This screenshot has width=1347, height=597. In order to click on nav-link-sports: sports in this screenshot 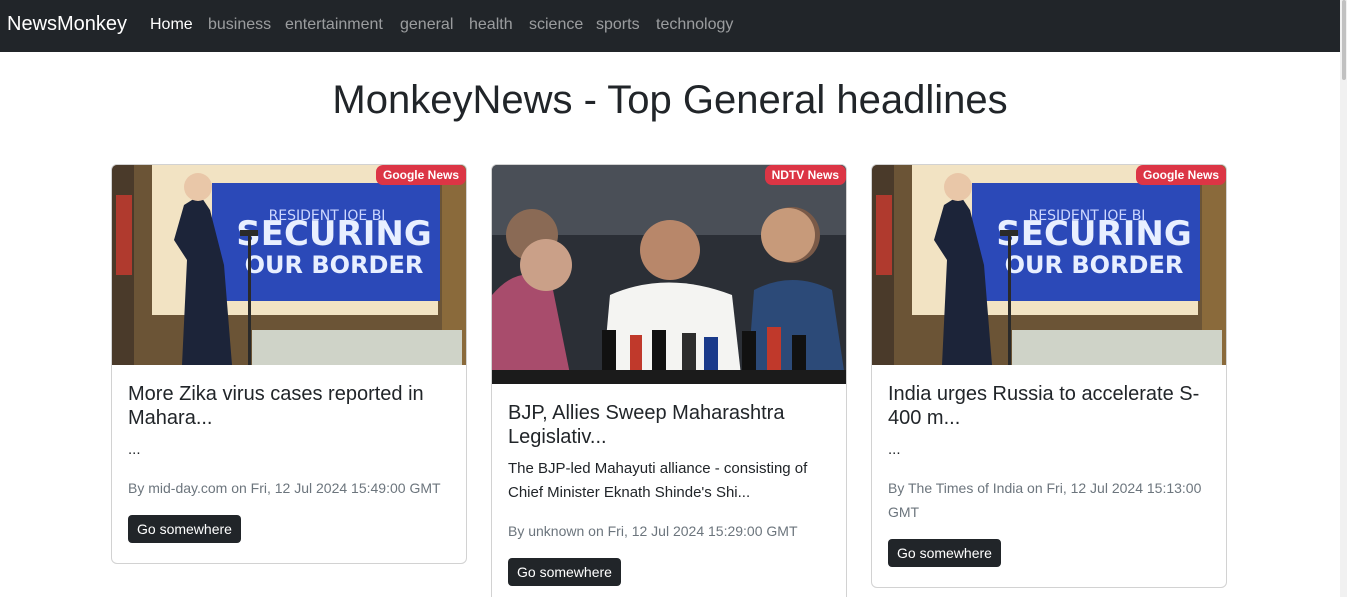, I will do `click(618, 25)`.